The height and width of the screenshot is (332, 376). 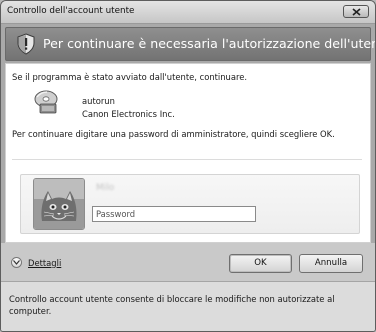 What do you see at coordinates (331, 263) in the screenshot?
I see `cancel-button: Annulla` at bounding box center [331, 263].